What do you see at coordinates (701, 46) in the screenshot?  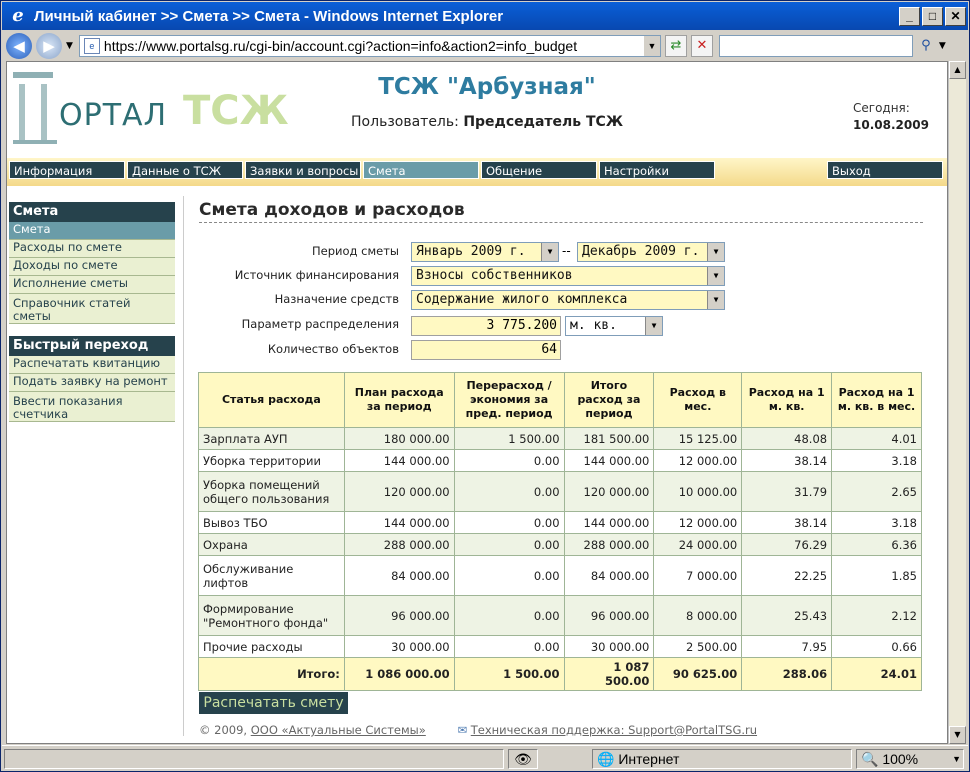 I see `stop-button: ✕` at bounding box center [701, 46].